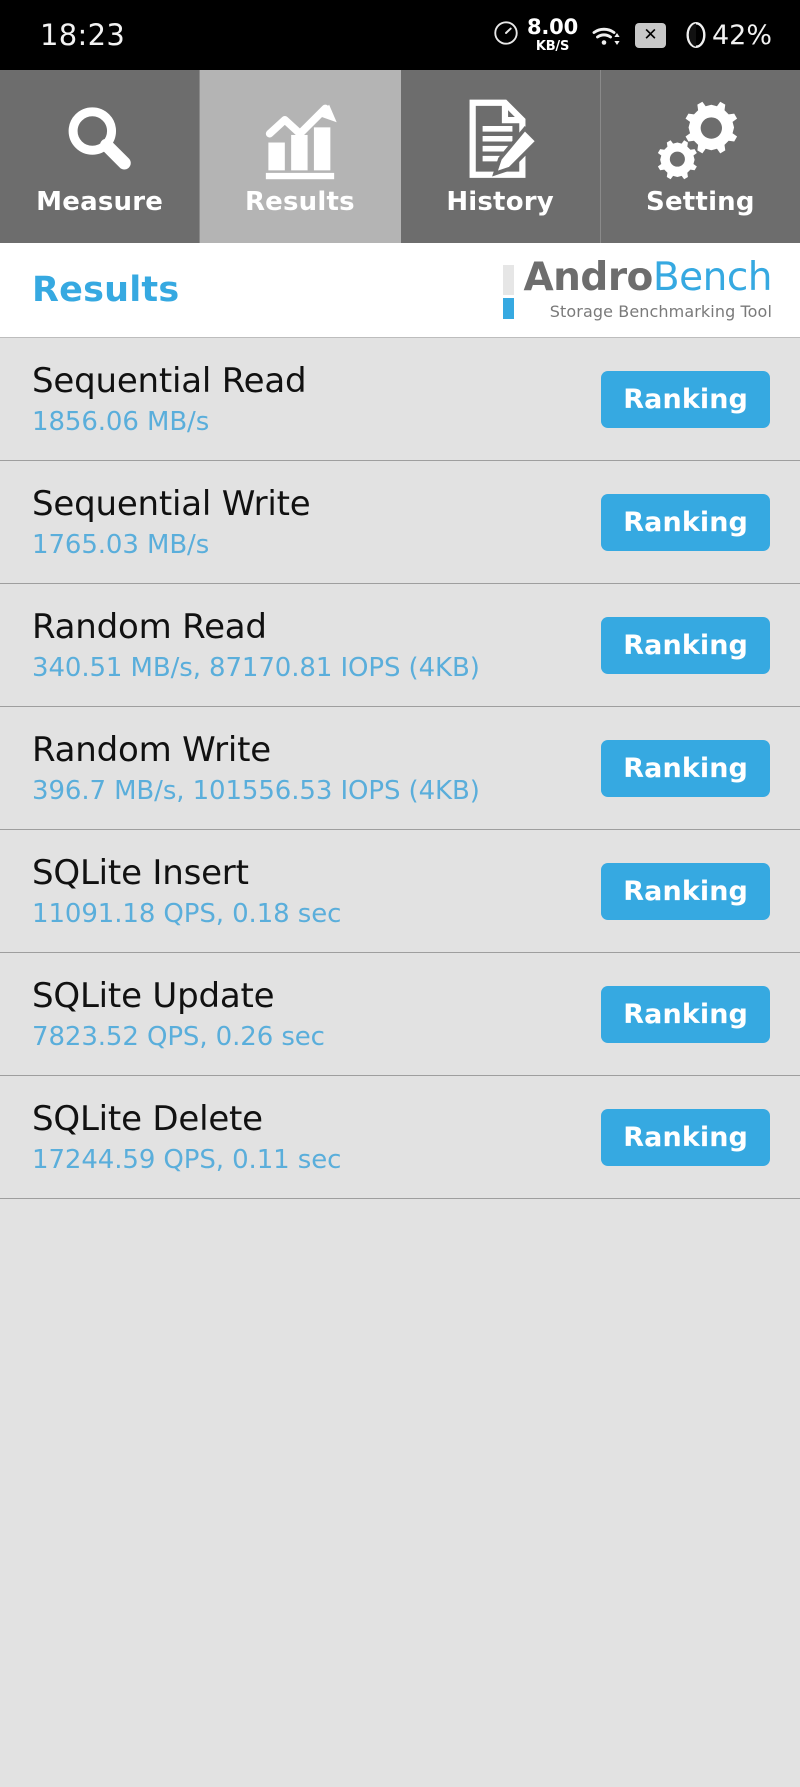 Image resolution: width=800 pixels, height=1787 pixels. What do you see at coordinates (256, 668) in the screenshot?
I see `result-value: 340.51 MB/s, 87170.81 IOPS (4KB)` at bounding box center [256, 668].